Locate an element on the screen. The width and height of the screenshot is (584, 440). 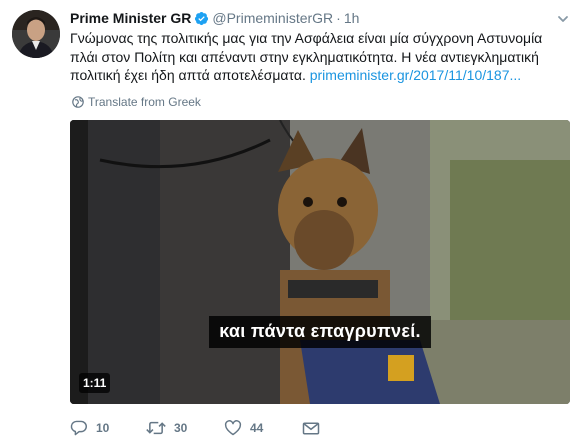
avatar is located at coordinates (36, 34).